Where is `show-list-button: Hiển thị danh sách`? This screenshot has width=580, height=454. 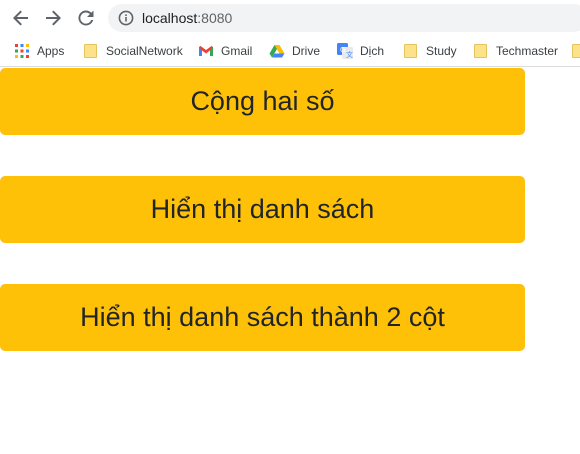 show-list-button: Hiển thị danh sách is located at coordinates (262, 209).